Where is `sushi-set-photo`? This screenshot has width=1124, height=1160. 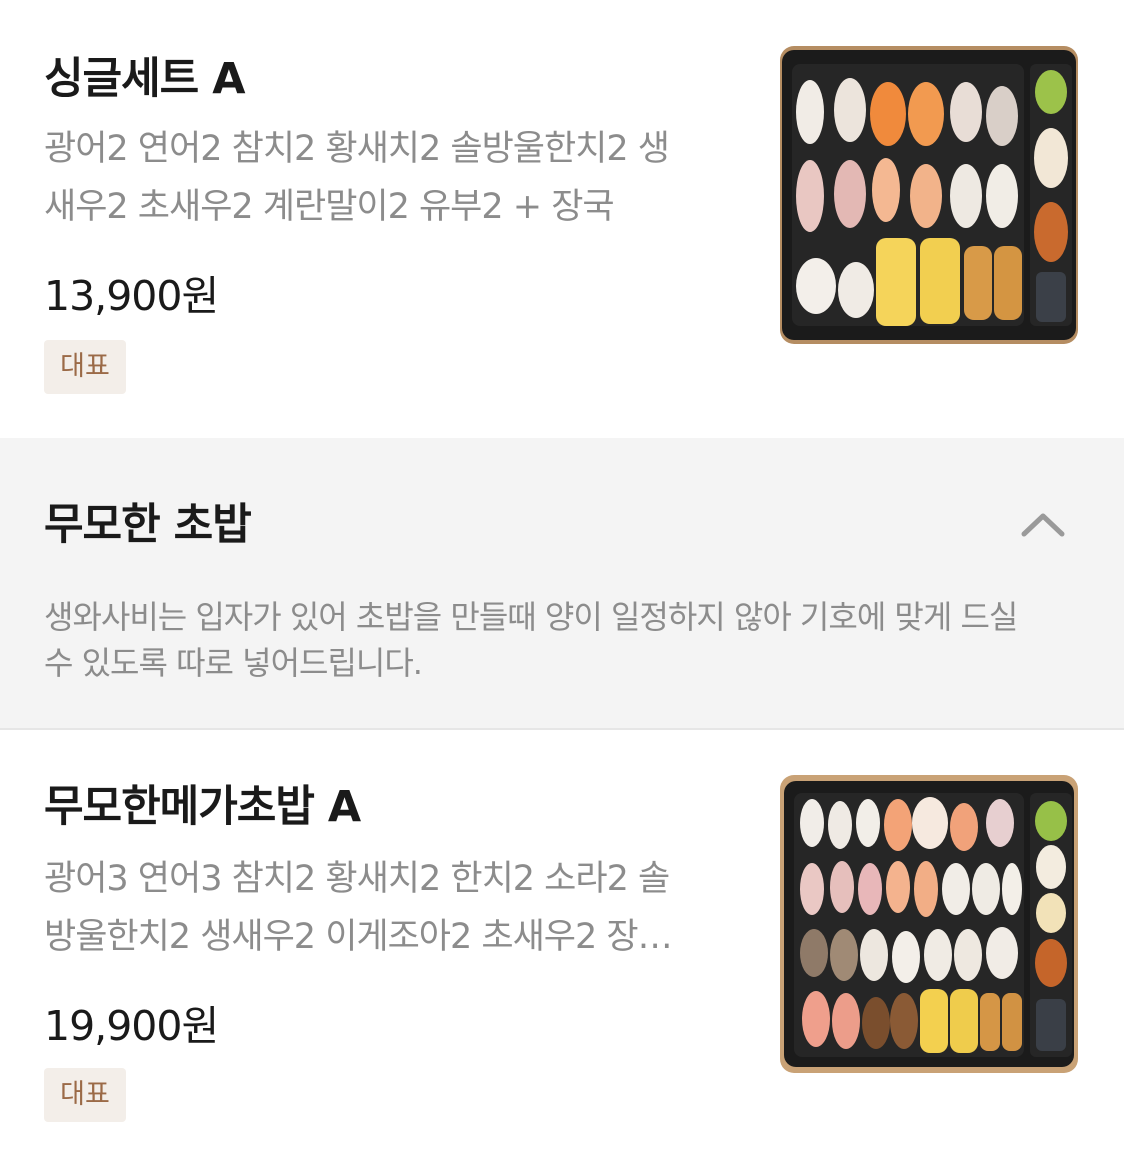
sushi-set-photo is located at coordinates (929, 195).